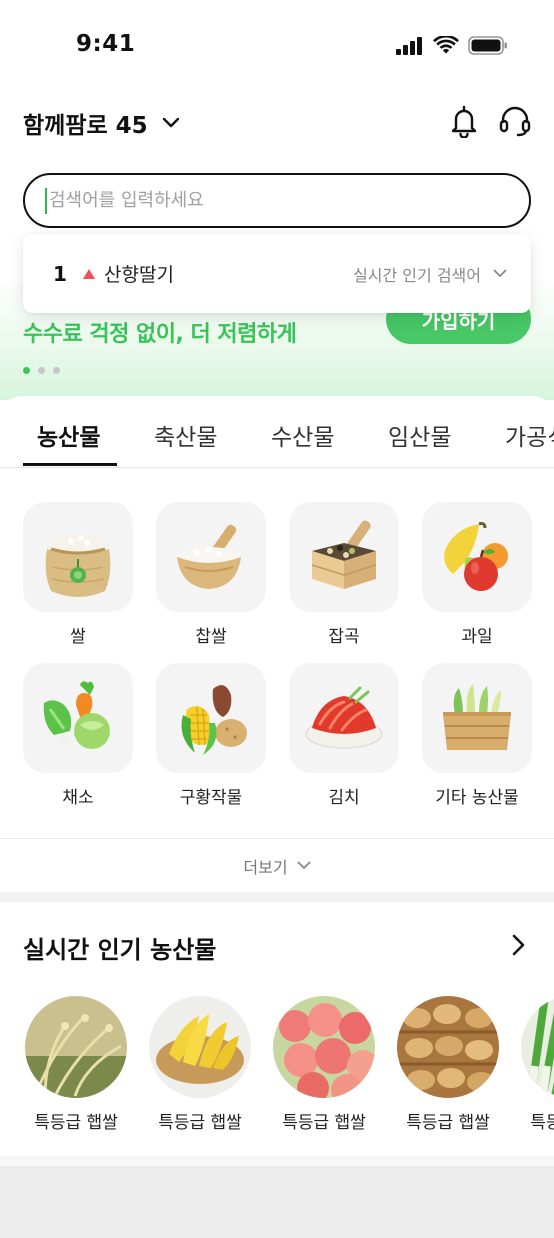 Image resolution: width=554 pixels, height=1238 pixels. What do you see at coordinates (185, 435) in the screenshot?
I see `tab-livestock: 축산물` at bounding box center [185, 435].